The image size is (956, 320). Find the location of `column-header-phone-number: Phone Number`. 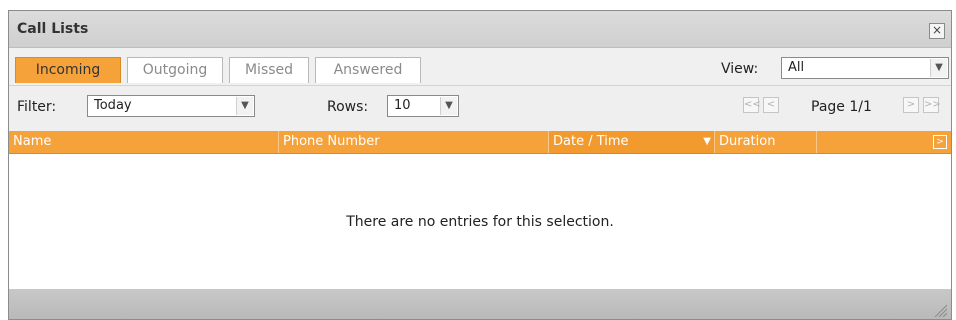

column-header-phone-number: Phone Number is located at coordinates (414, 142).